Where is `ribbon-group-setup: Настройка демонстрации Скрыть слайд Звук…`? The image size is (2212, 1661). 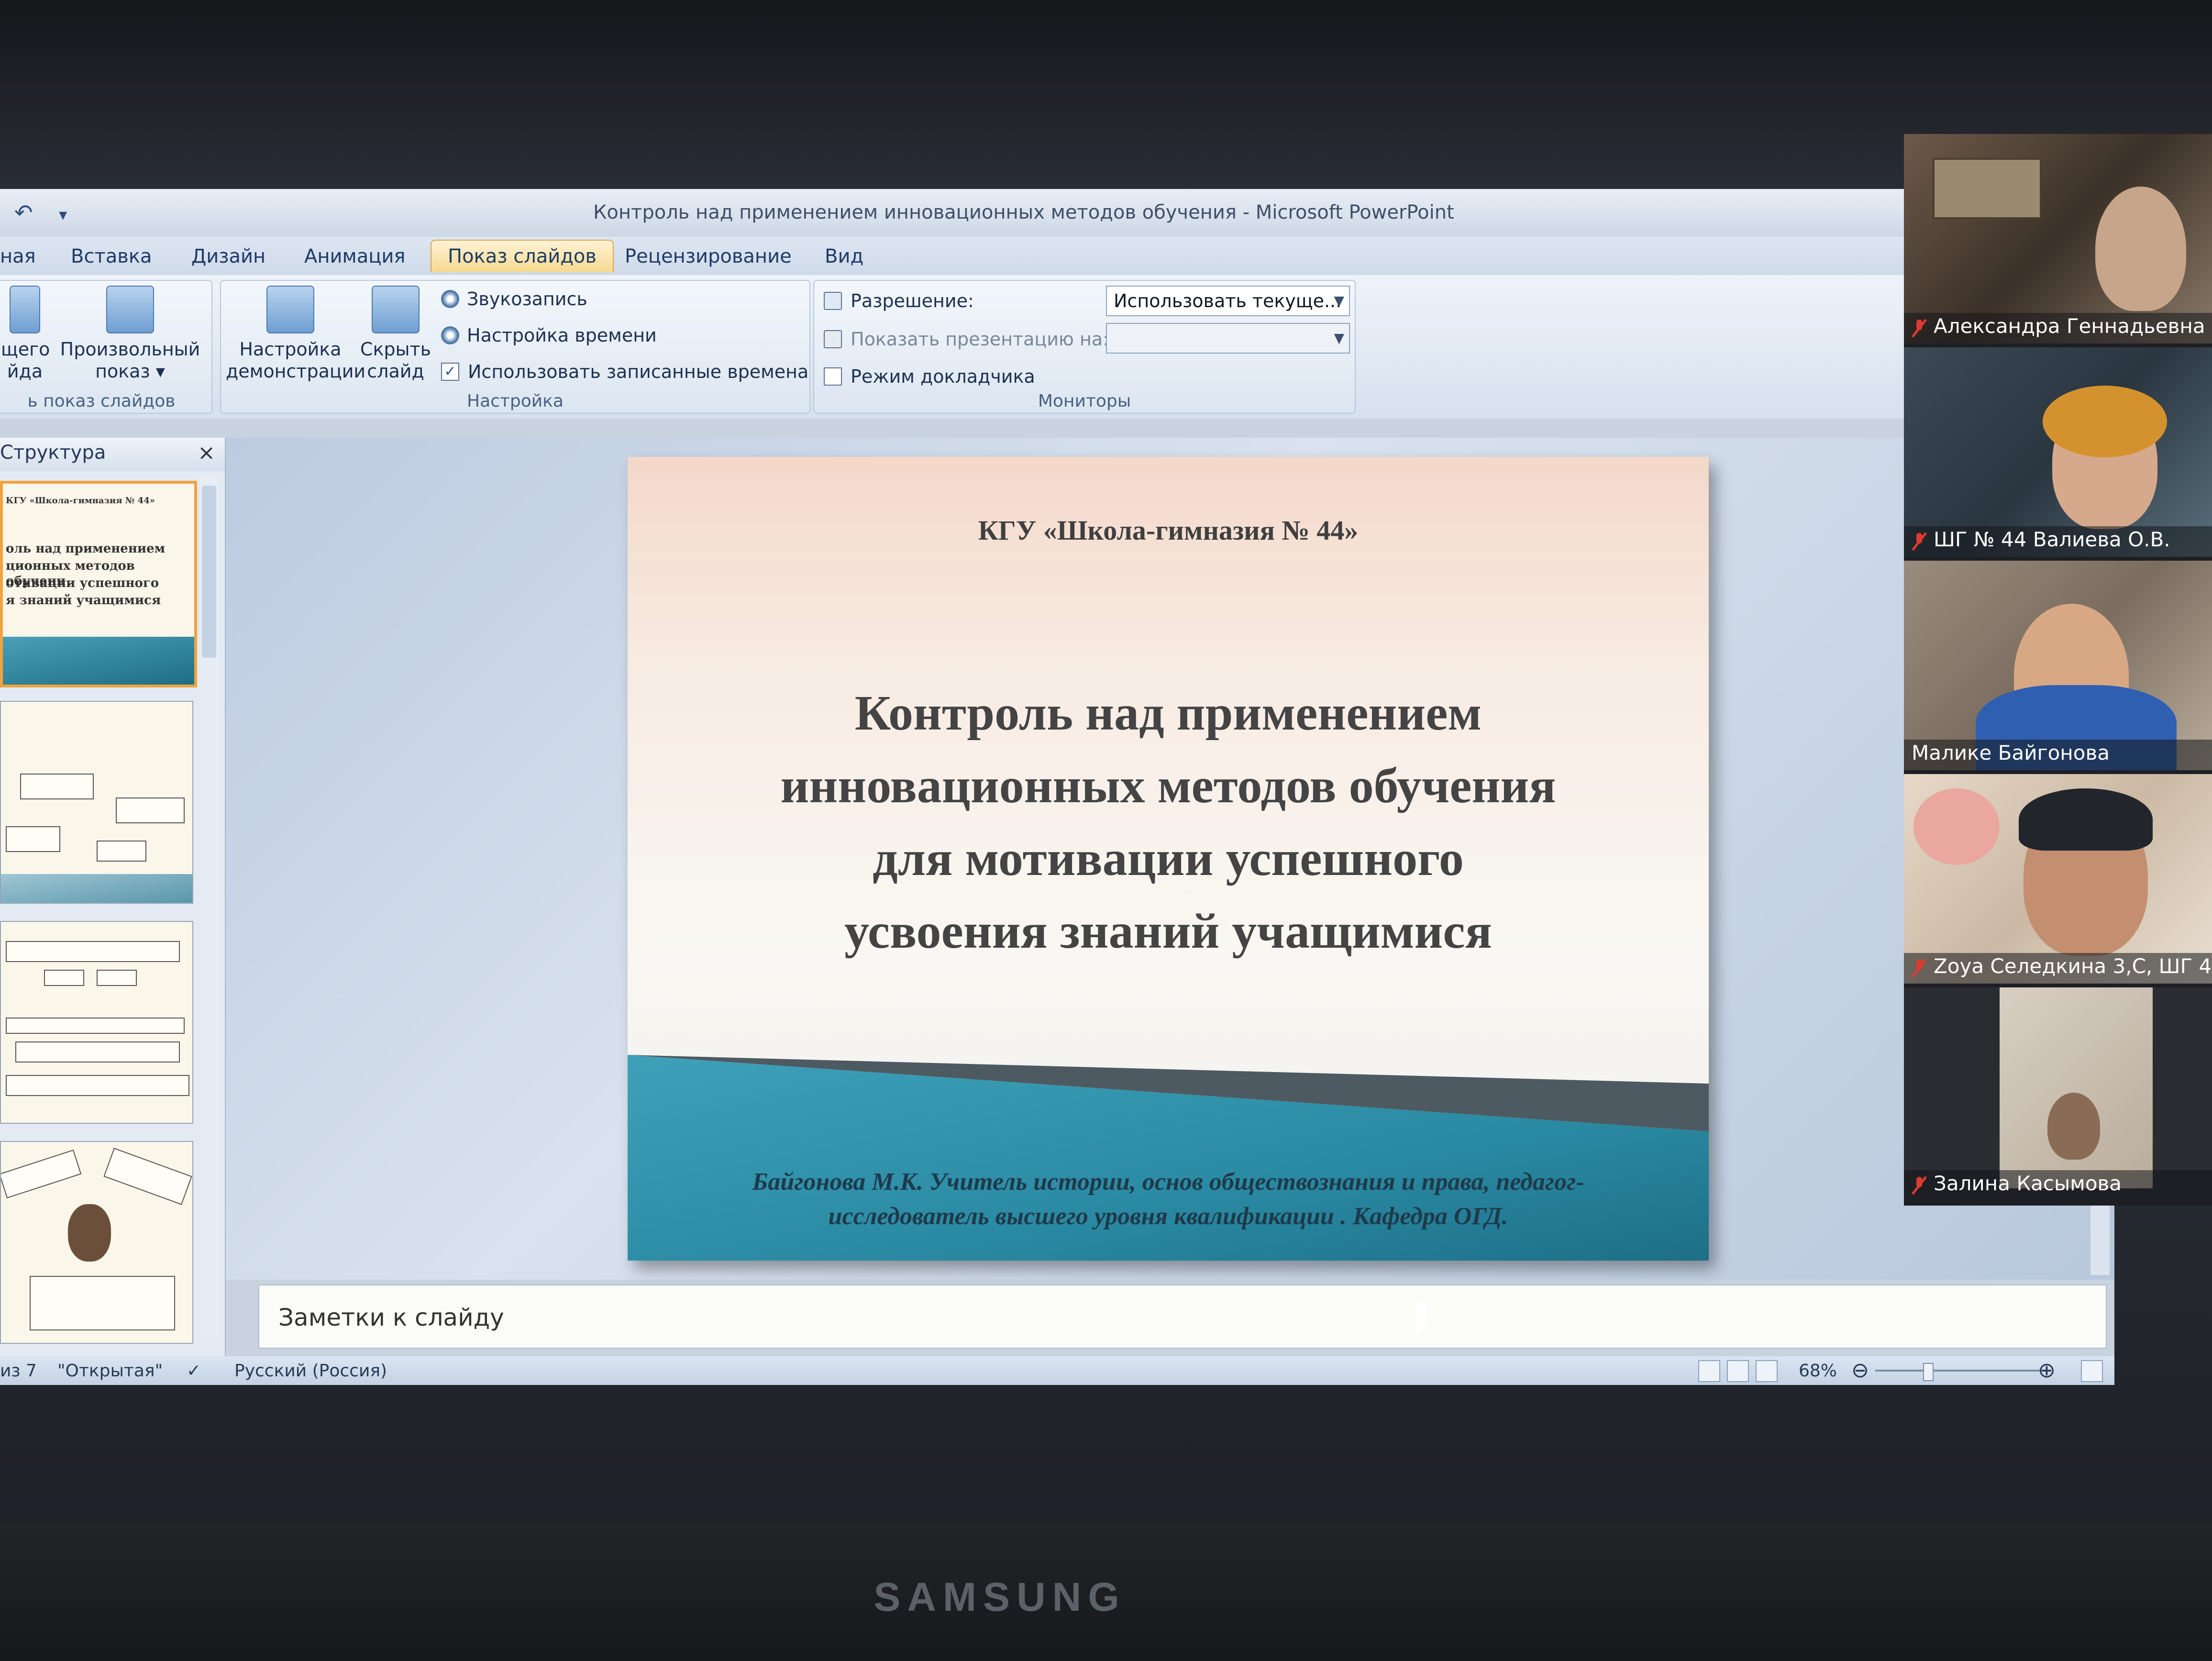 ribbon-group-setup: Настройка демонстрации Скрыть слайд Звук… is located at coordinates (515, 347).